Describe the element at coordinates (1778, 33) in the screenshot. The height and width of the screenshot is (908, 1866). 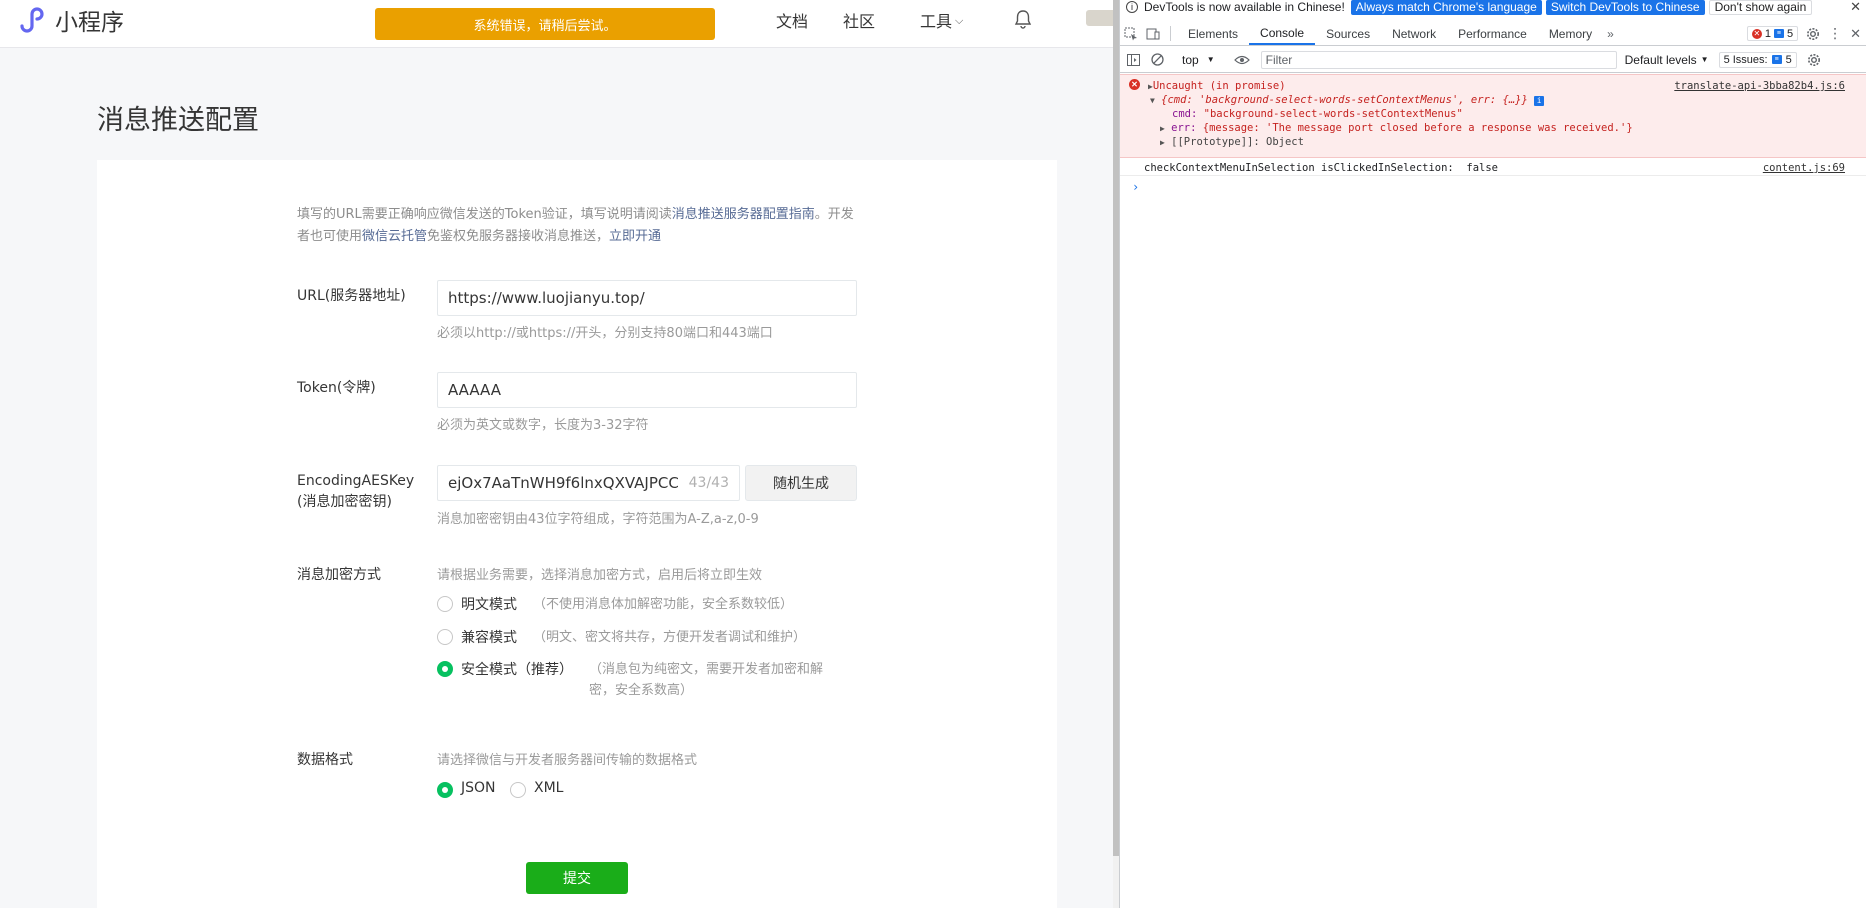
I see `message-icon: ≡` at that location.